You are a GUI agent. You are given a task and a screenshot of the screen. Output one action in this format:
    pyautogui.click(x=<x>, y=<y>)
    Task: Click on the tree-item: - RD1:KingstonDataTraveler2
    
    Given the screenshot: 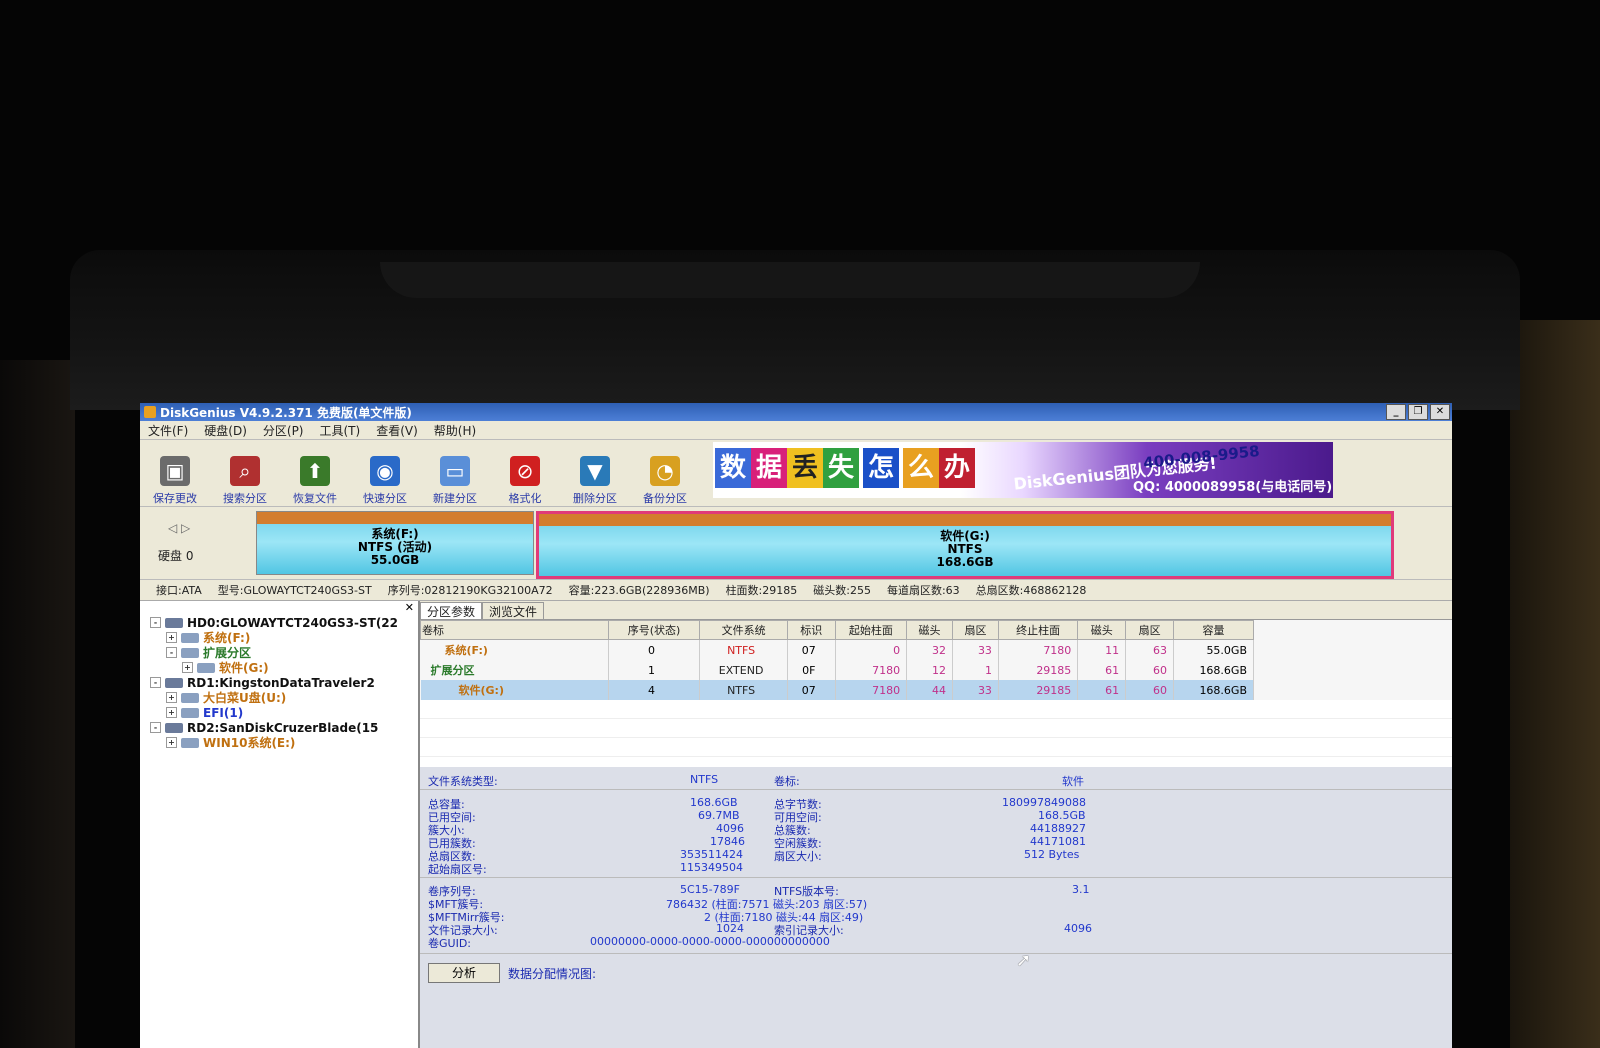 What is the action you would take?
    pyautogui.click(x=279, y=682)
    